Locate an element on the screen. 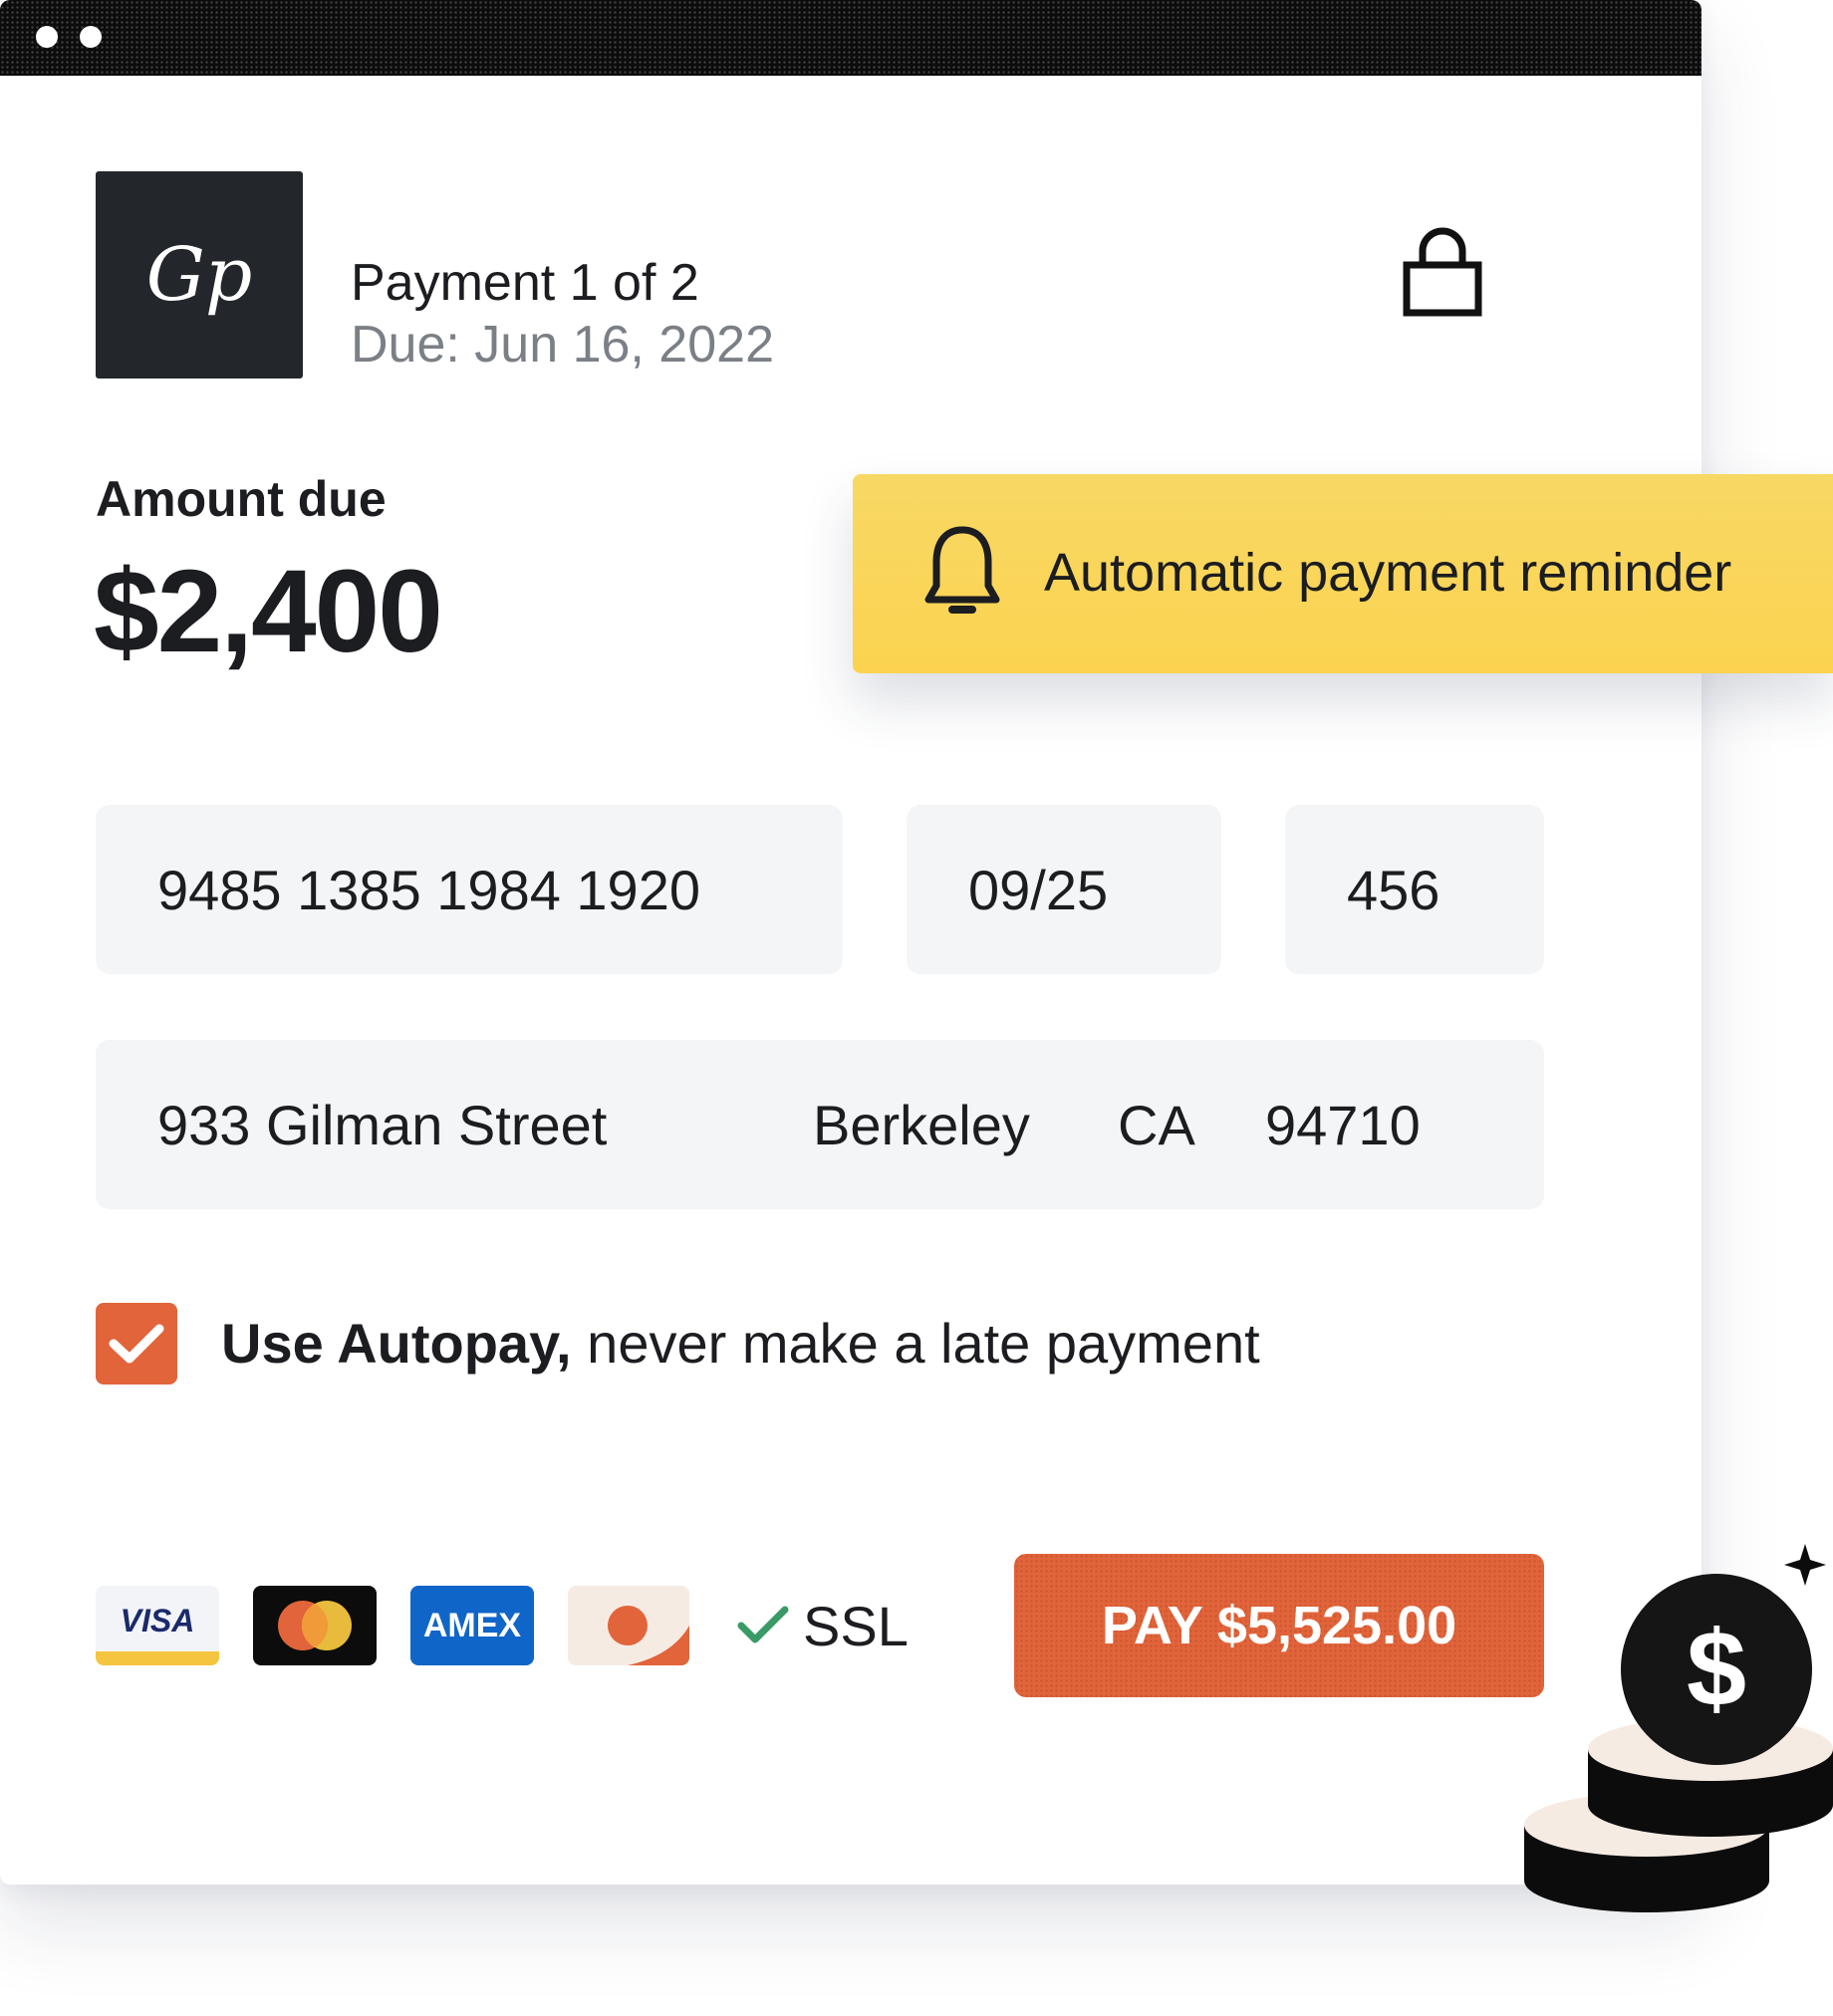  ssl-label: SSL is located at coordinates (856, 1626).